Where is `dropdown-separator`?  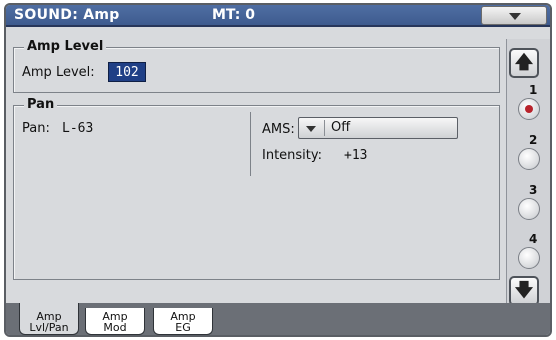 dropdown-separator is located at coordinates (324, 128).